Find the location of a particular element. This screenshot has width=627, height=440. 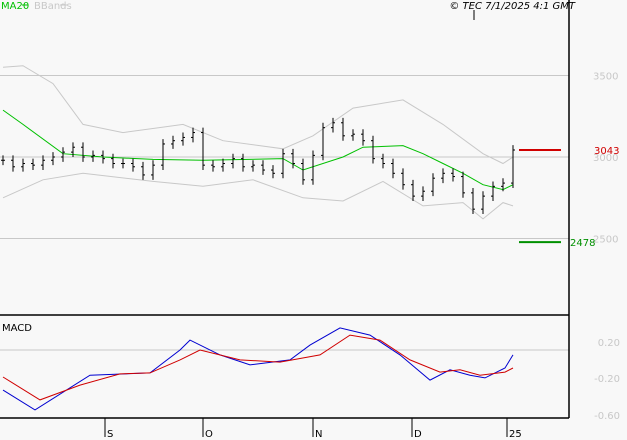

legend: MA20 BBands is located at coordinates (36, 6).